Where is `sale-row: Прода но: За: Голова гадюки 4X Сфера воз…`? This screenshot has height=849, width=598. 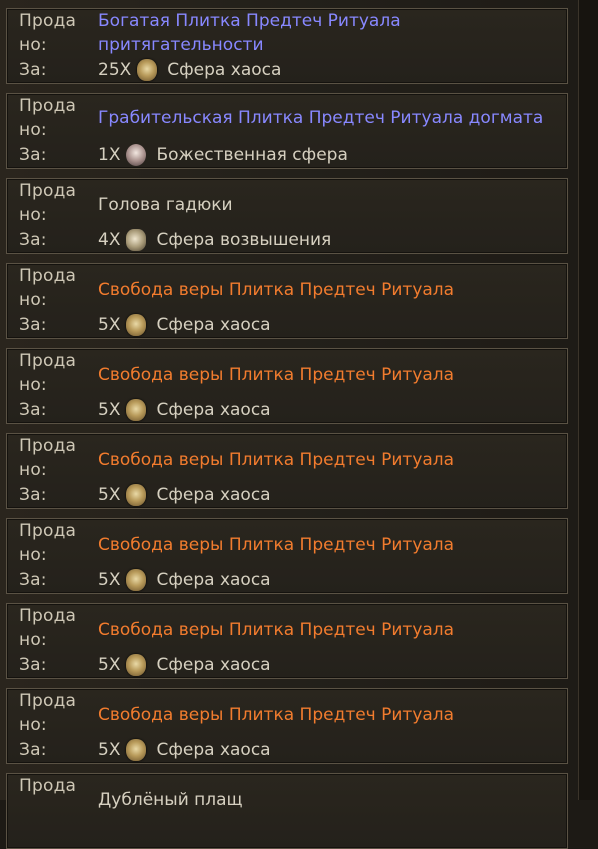 sale-row: Прода но: За: Голова гадюки 4X Сфера воз… is located at coordinates (287, 216).